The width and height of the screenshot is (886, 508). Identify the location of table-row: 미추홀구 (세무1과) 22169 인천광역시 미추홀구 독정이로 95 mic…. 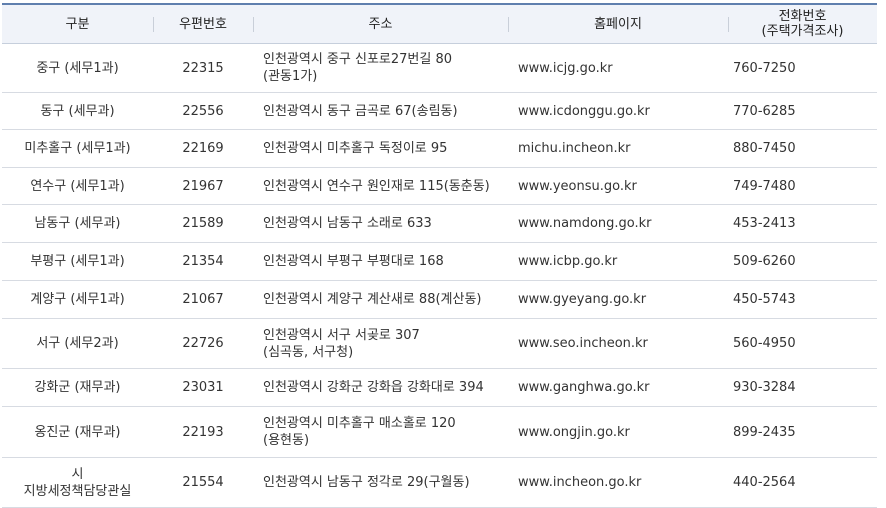
(439, 149).